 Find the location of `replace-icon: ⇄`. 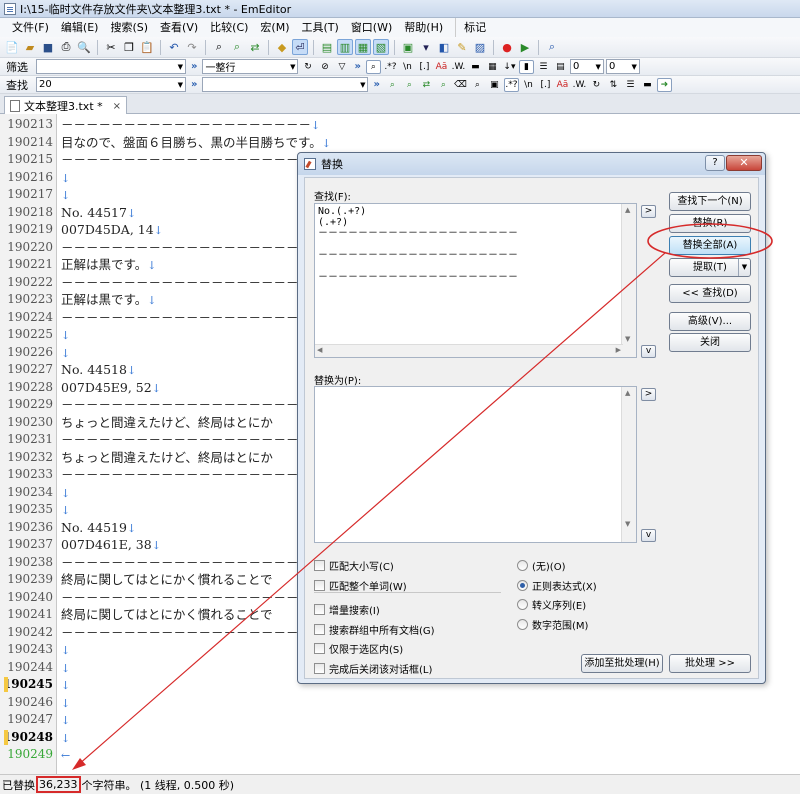

replace-icon: ⇄ is located at coordinates (255, 47).